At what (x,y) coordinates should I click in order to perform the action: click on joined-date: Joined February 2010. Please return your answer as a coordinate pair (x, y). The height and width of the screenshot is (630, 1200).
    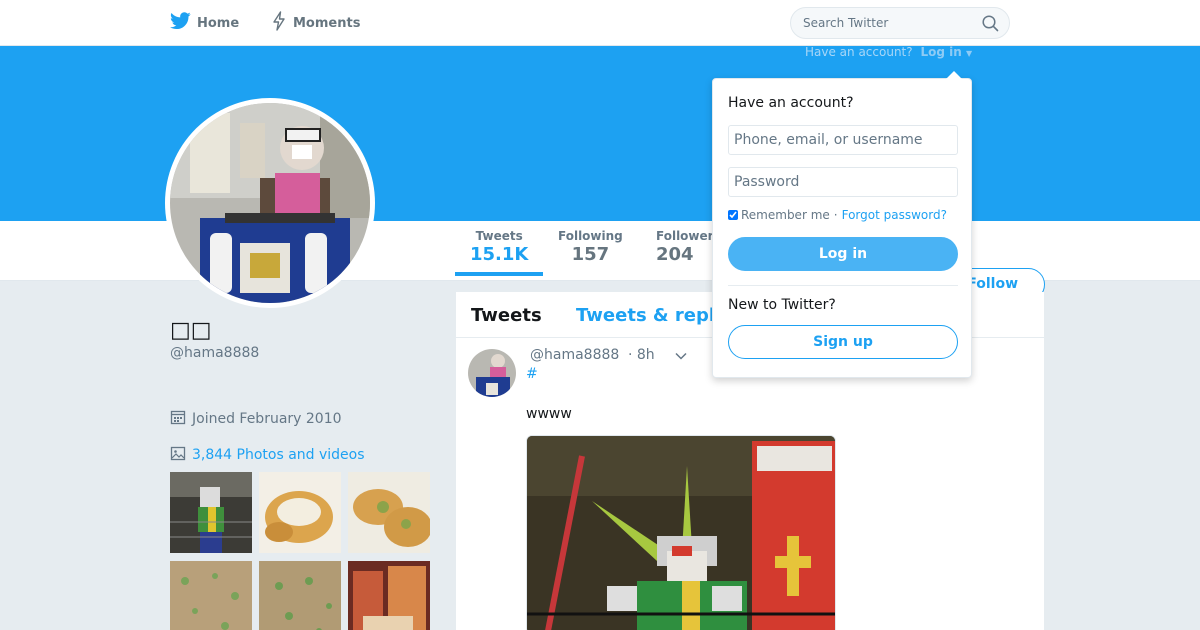
    Looking at the image, I should click on (256, 419).